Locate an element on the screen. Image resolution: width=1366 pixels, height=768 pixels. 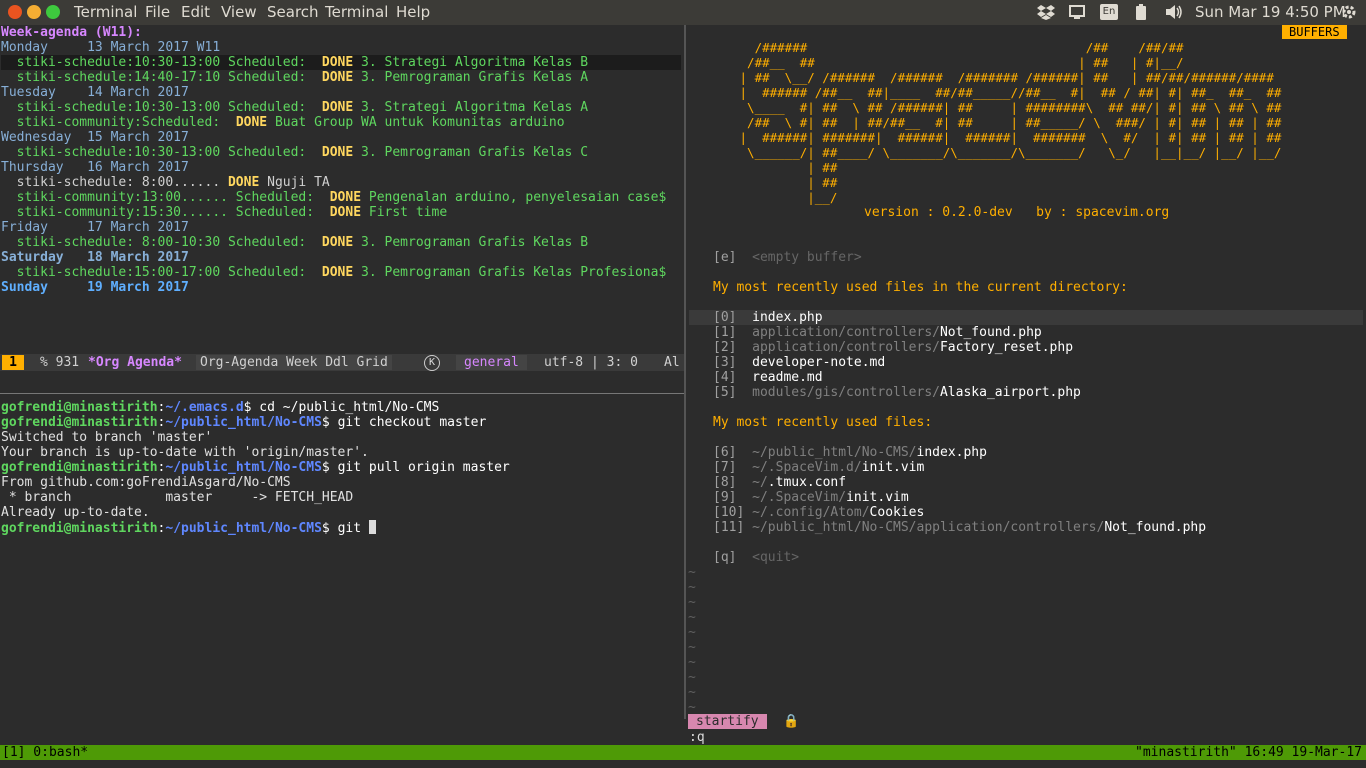
menu-search: Search is located at coordinates (293, 12).